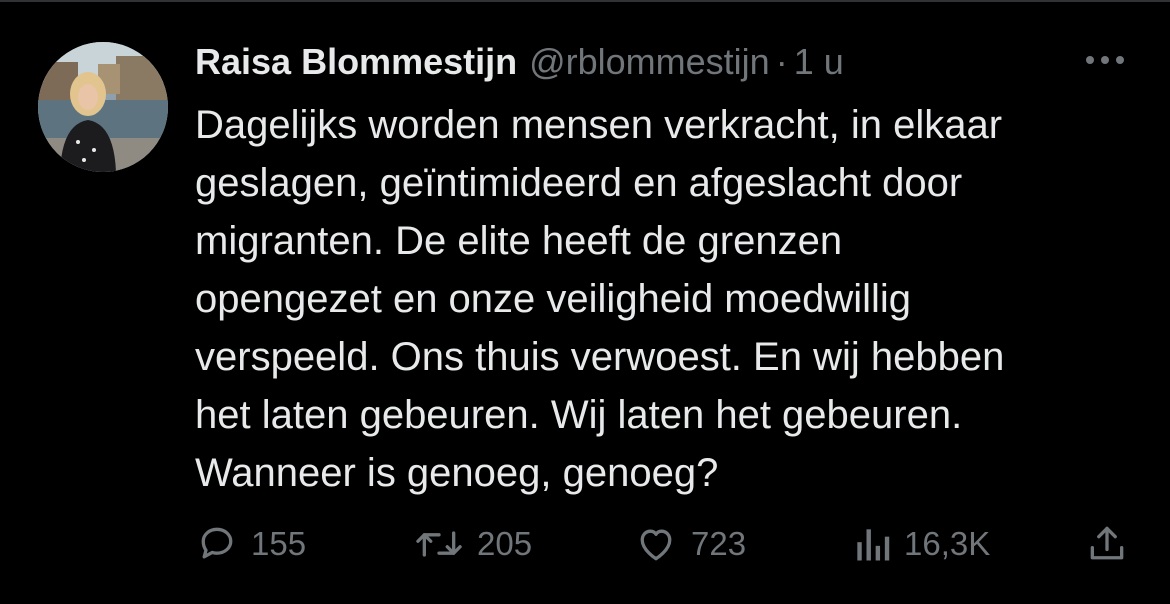 The width and height of the screenshot is (1170, 604). What do you see at coordinates (872, 544) in the screenshot?
I see `views-bar-chart-icon` at bounding box center [872, 544].